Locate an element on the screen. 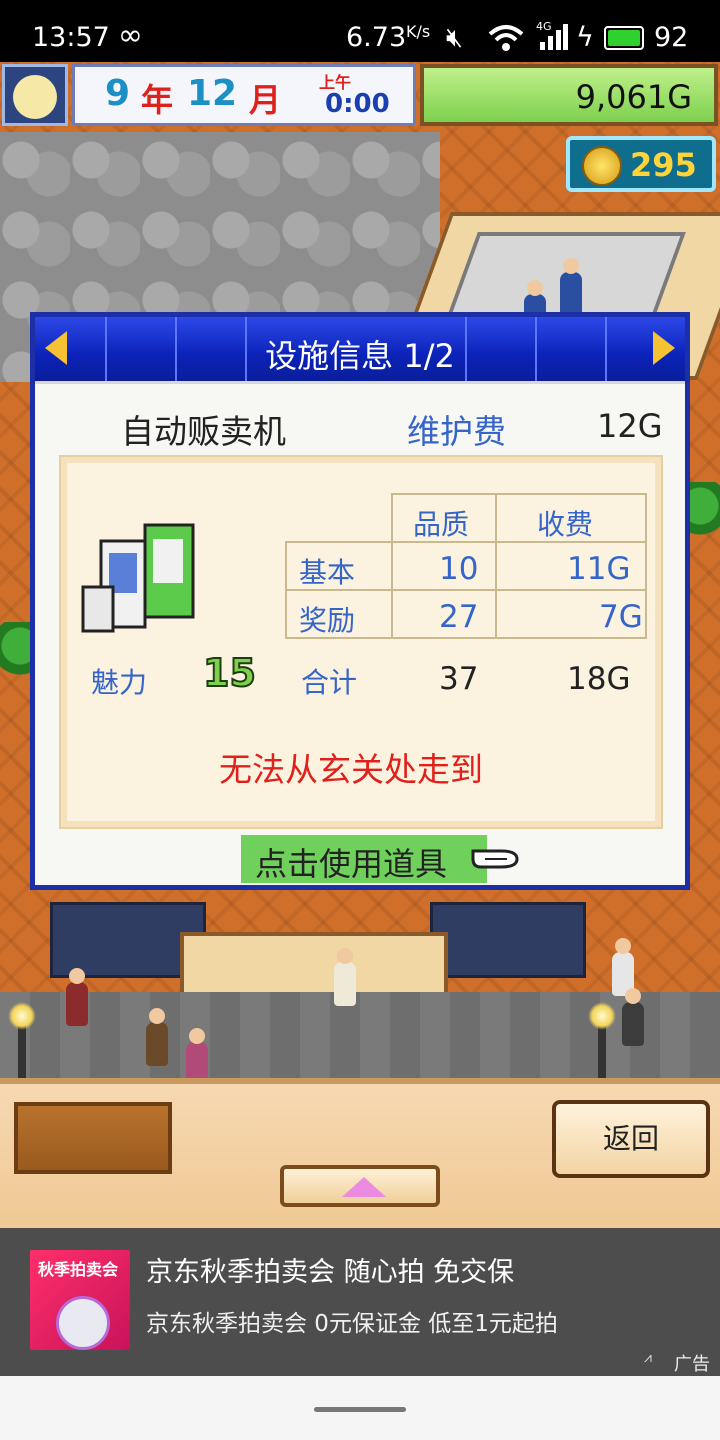 The width and height of the screenshot is (720, 1440). charm-label: 魅力 is located at coordinates (119, 682).